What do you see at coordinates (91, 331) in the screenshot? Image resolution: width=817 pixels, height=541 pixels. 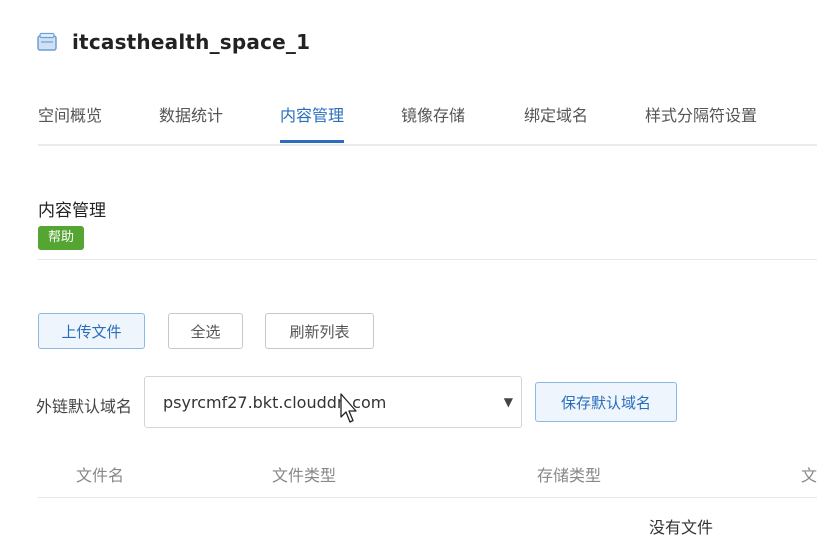 I see `upload-button: 上传文件` at bounding box center [91, 331].